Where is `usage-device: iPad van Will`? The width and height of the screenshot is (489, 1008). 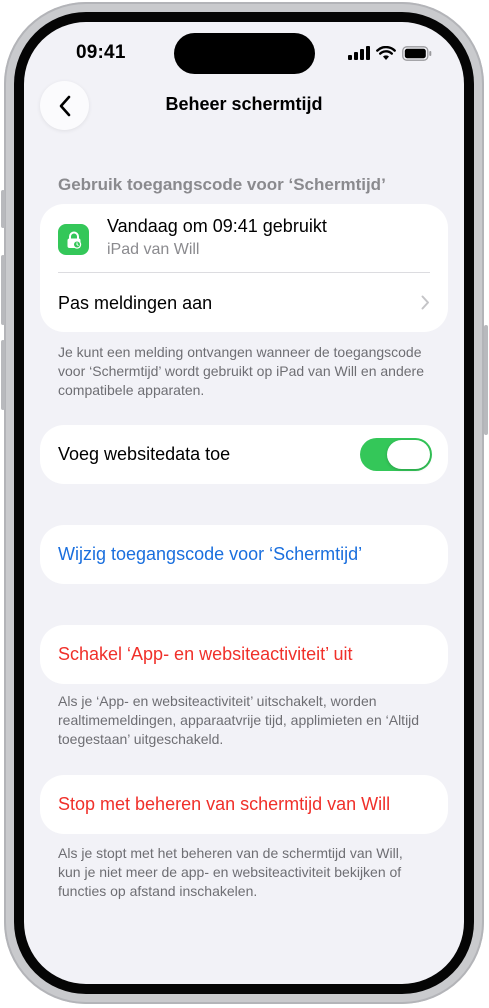
usage-device: iPad van Will is located at coordinates (153, 249).